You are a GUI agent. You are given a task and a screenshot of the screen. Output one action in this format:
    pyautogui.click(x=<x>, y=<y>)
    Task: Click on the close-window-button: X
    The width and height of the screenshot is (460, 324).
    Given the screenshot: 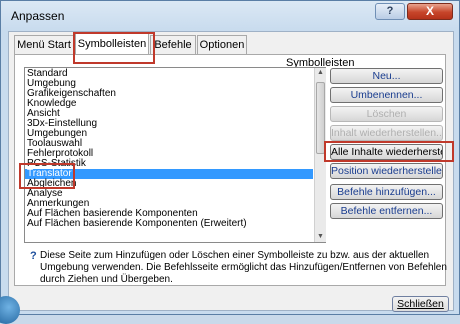 What is the action you would take?
    pyautogui.click(x=430, y=11)
    